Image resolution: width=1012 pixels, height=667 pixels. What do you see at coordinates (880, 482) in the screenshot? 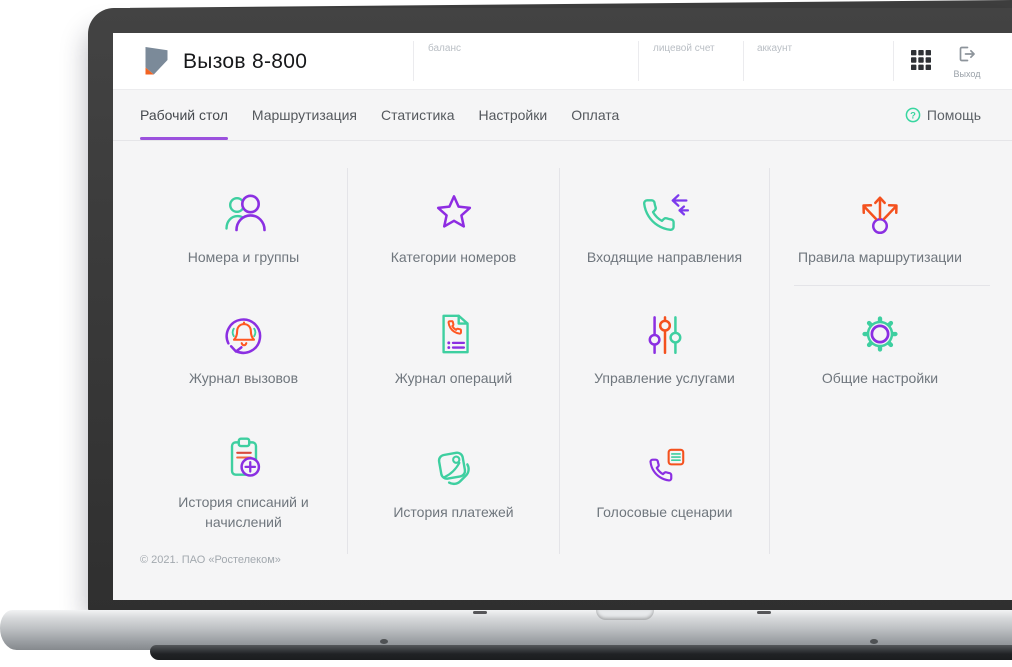
I see `empty-cell` at bounding box center [880, 482].